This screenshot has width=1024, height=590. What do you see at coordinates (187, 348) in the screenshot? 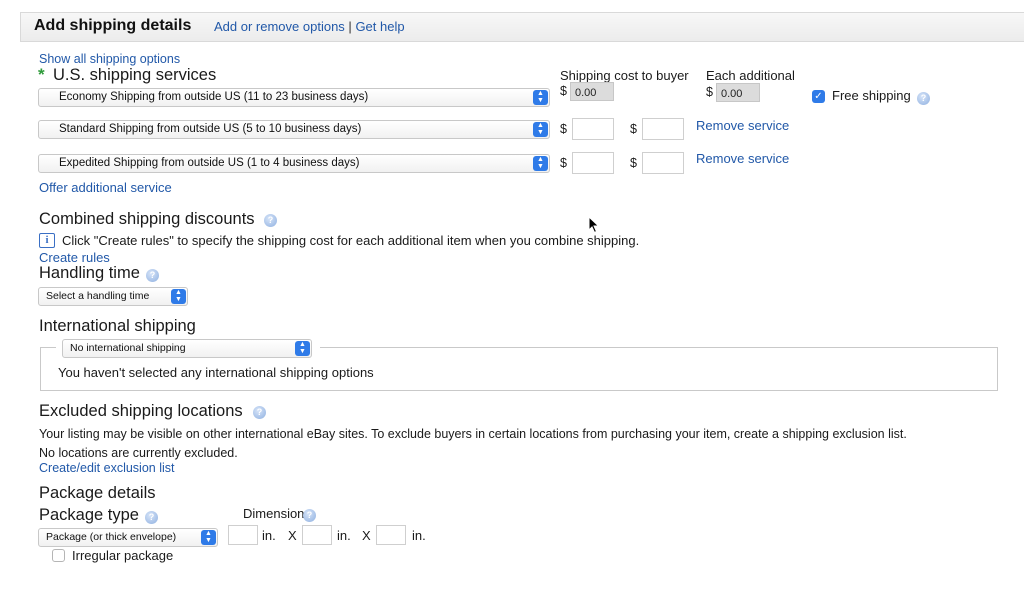
I see `international-shipping-select: No international shipping ▲ ▼` at bounding box center [187, 348].